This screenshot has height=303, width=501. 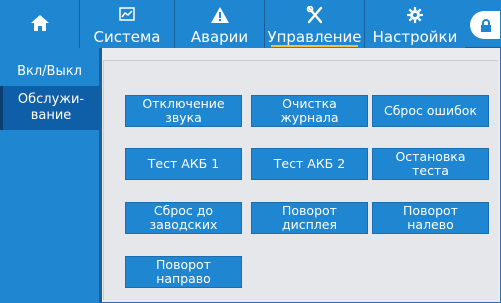 I want to click on warning-icon, so click(x=219, y=15).